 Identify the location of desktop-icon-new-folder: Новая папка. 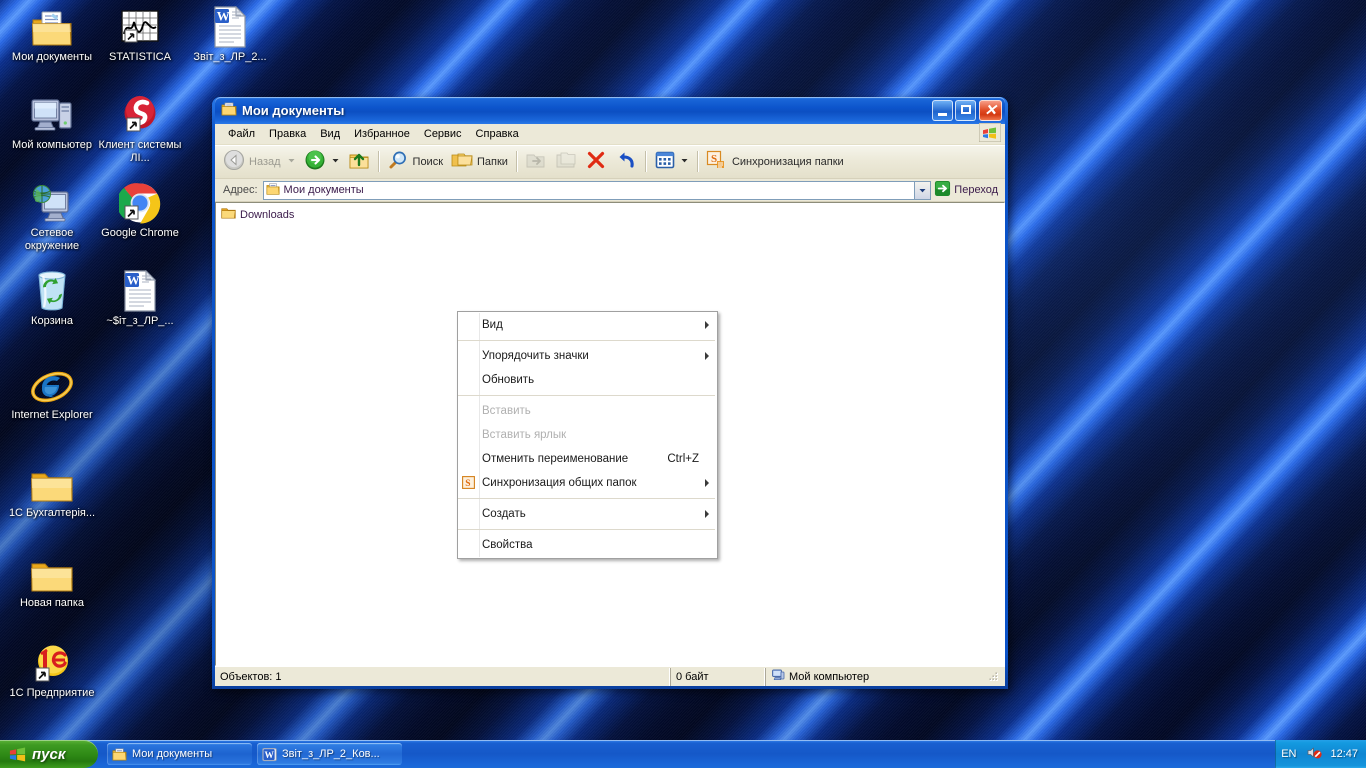
(52, 580).